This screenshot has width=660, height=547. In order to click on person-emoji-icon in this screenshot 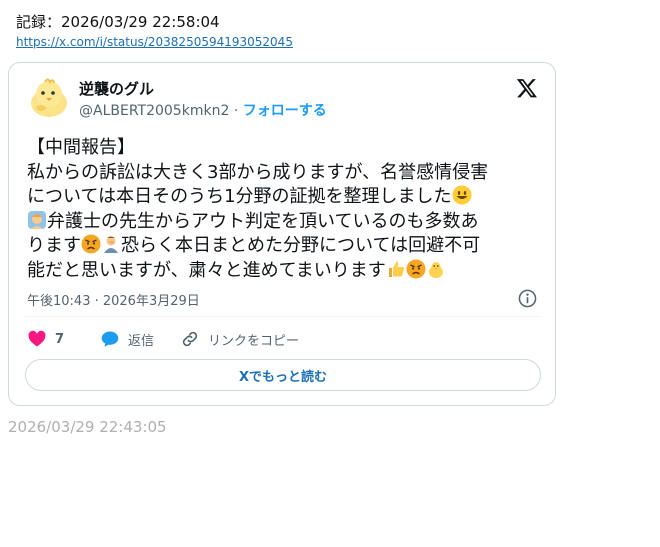, I will do `click(37, 219)`.